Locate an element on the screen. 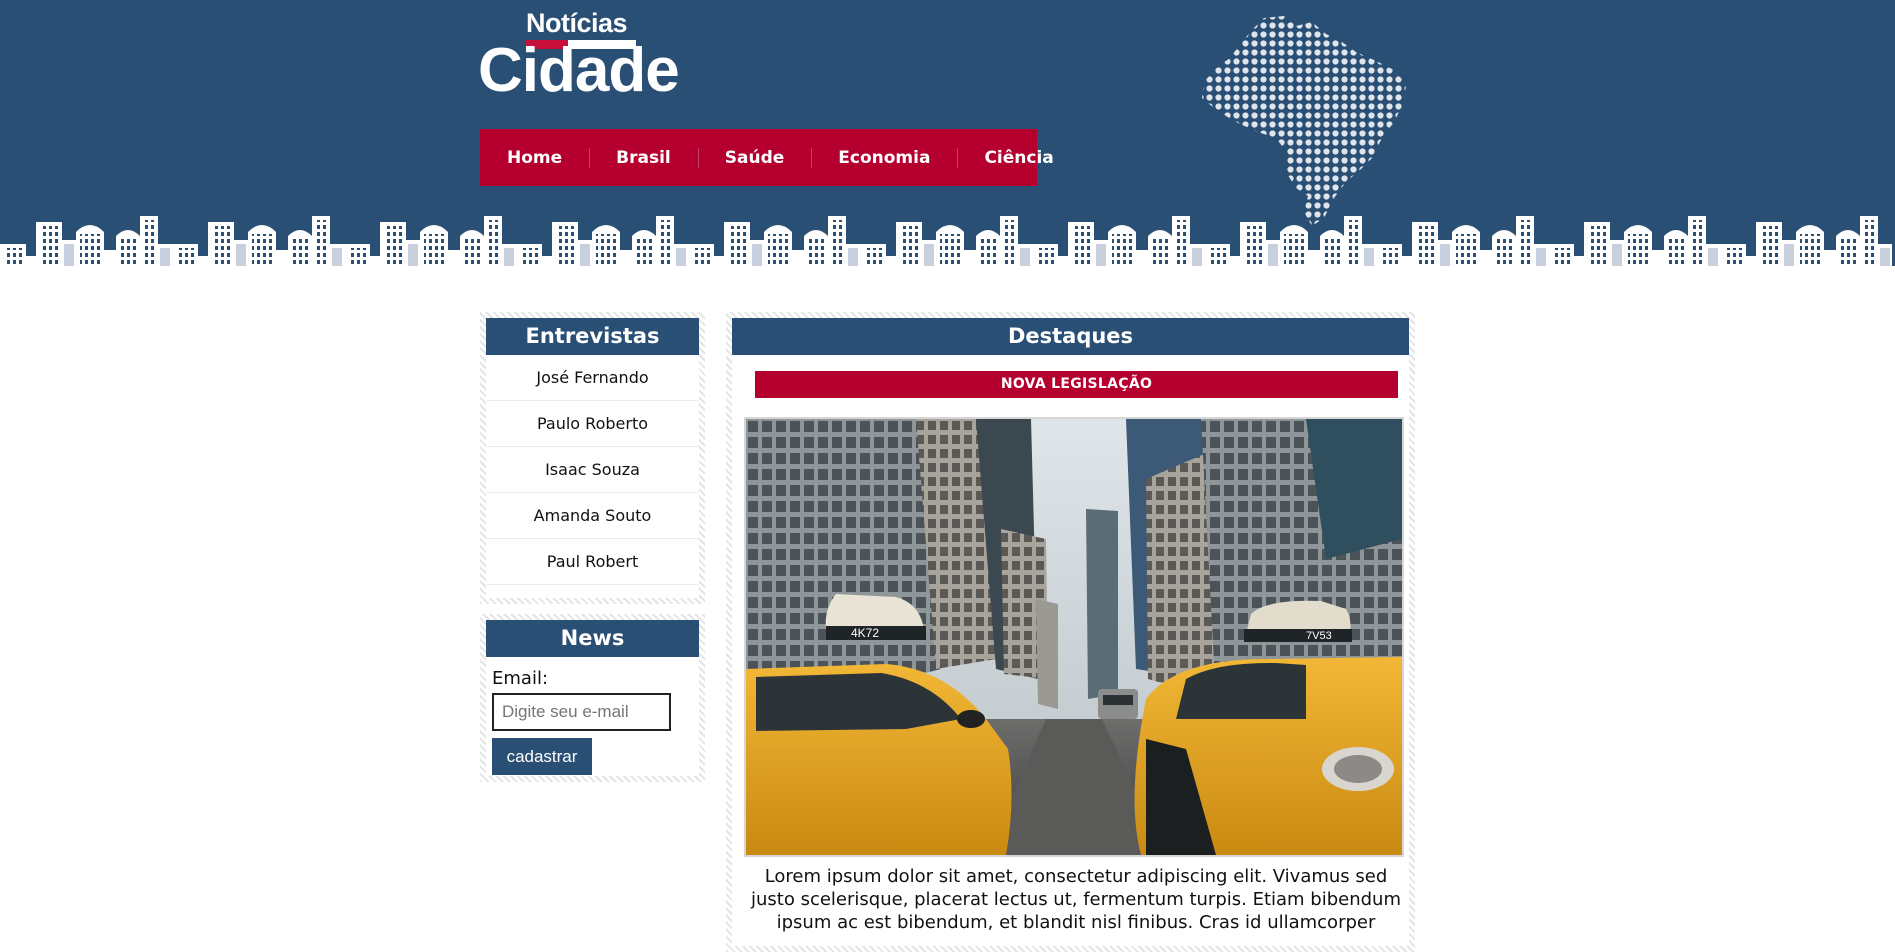  site-logo: Notícias Cidade is located at coordinates (579, 55).